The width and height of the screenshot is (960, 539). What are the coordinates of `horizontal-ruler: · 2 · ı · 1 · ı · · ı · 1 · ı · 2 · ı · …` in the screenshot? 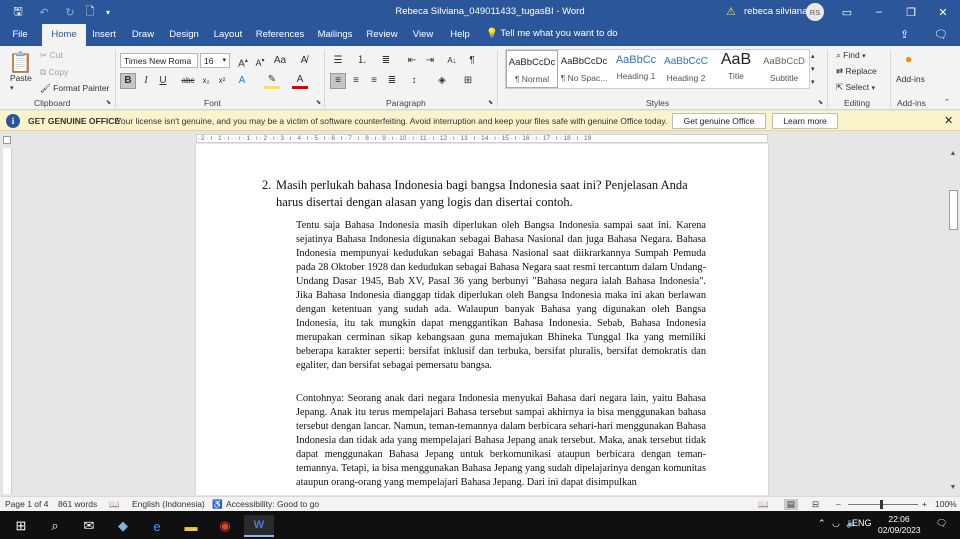 It's located at (482, 138).